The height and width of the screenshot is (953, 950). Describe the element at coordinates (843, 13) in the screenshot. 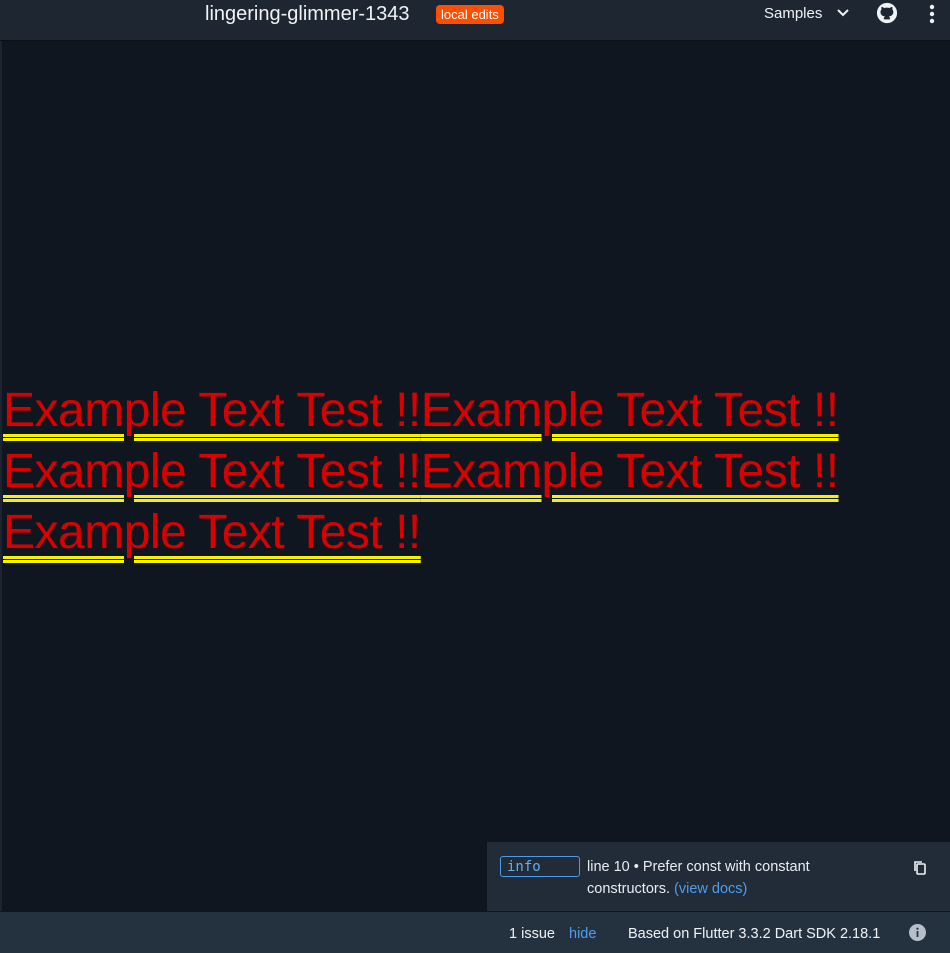

I see `chevron-down-icon` at that location.